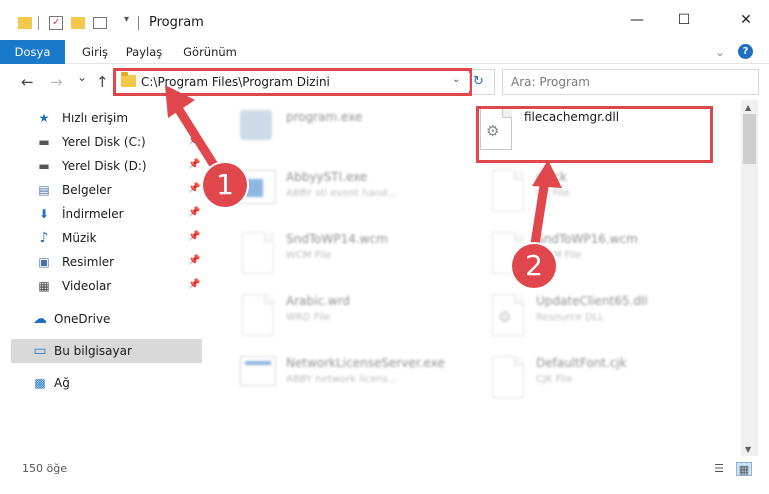 This screenshot has height=494, width=769. Describe the element at coordinates (95, 52) in the screenshot. I see `tab-home: Giriş` at that location.